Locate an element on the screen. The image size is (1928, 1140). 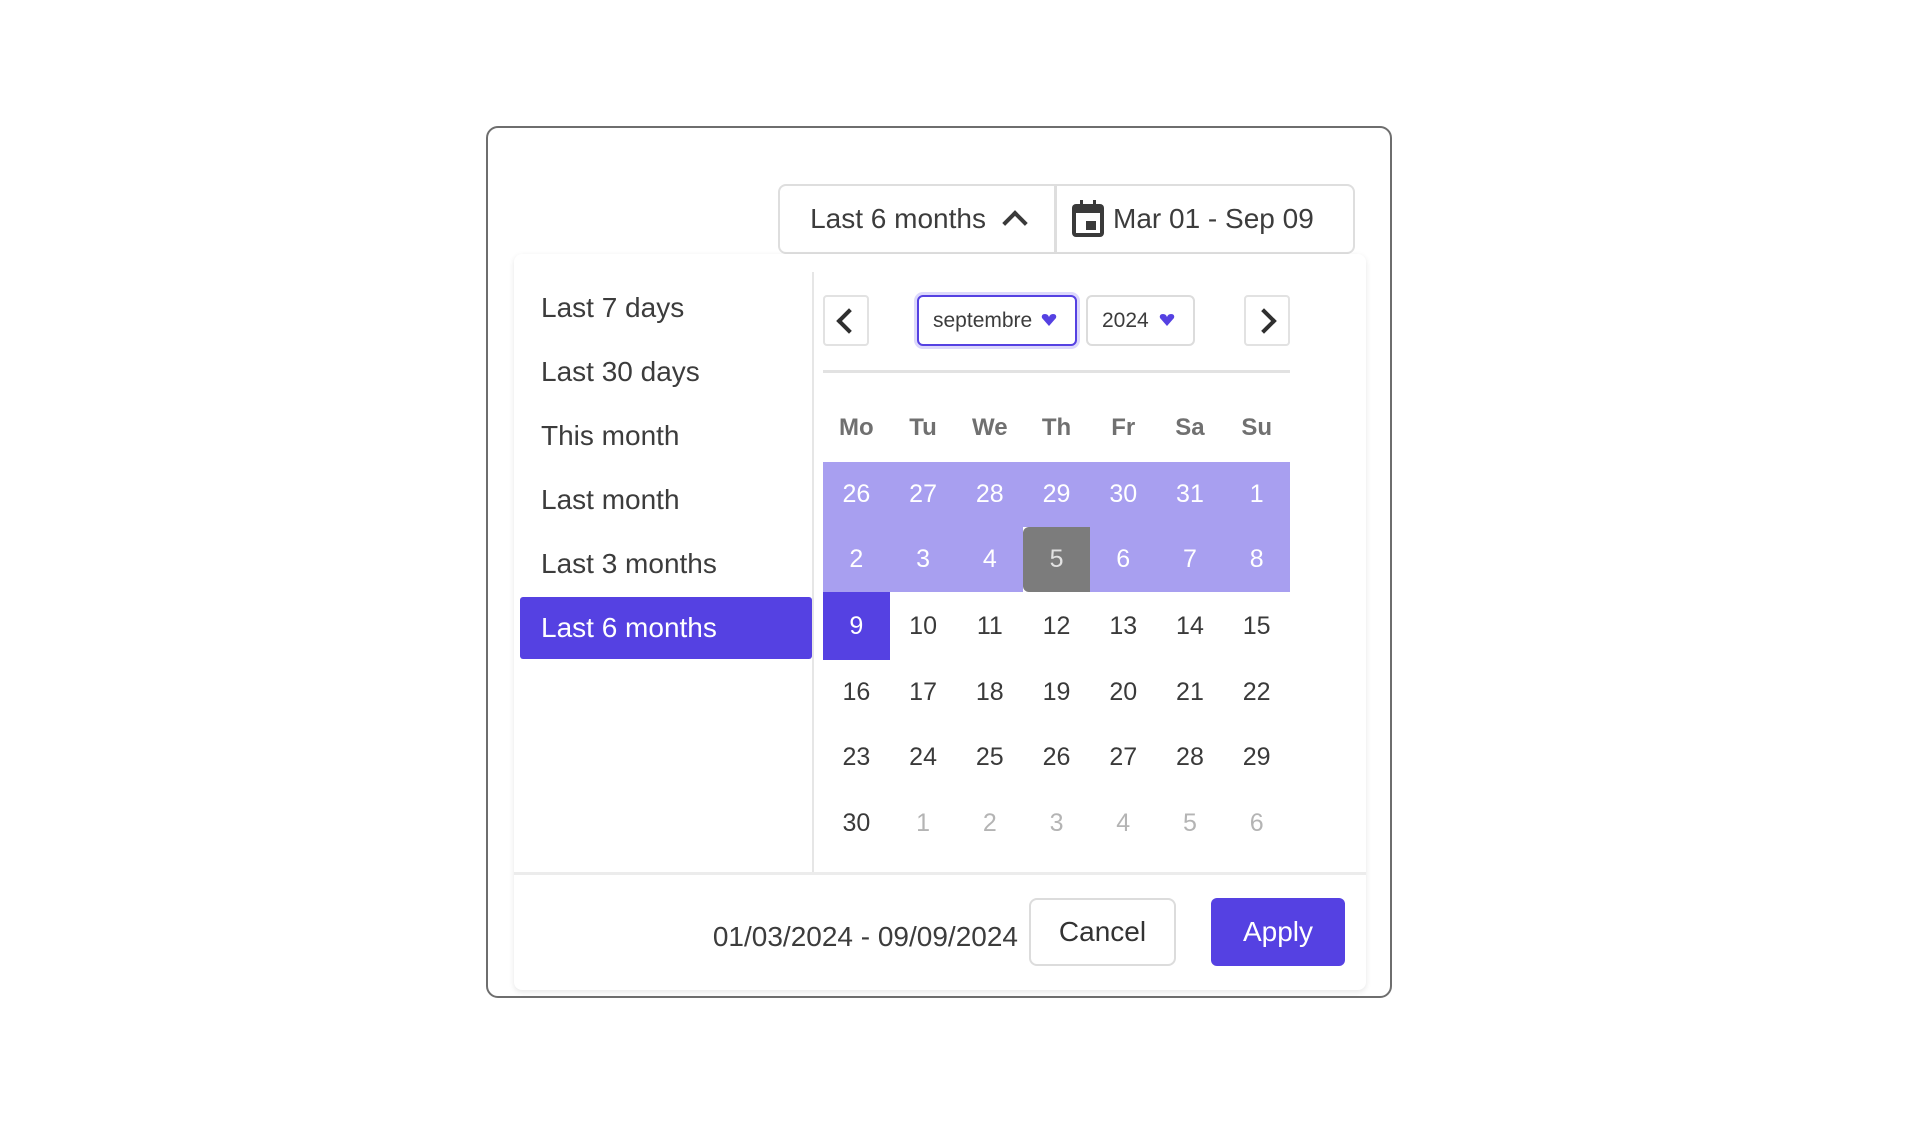
day-cell: 31 is located at coordinates (1190, 494).